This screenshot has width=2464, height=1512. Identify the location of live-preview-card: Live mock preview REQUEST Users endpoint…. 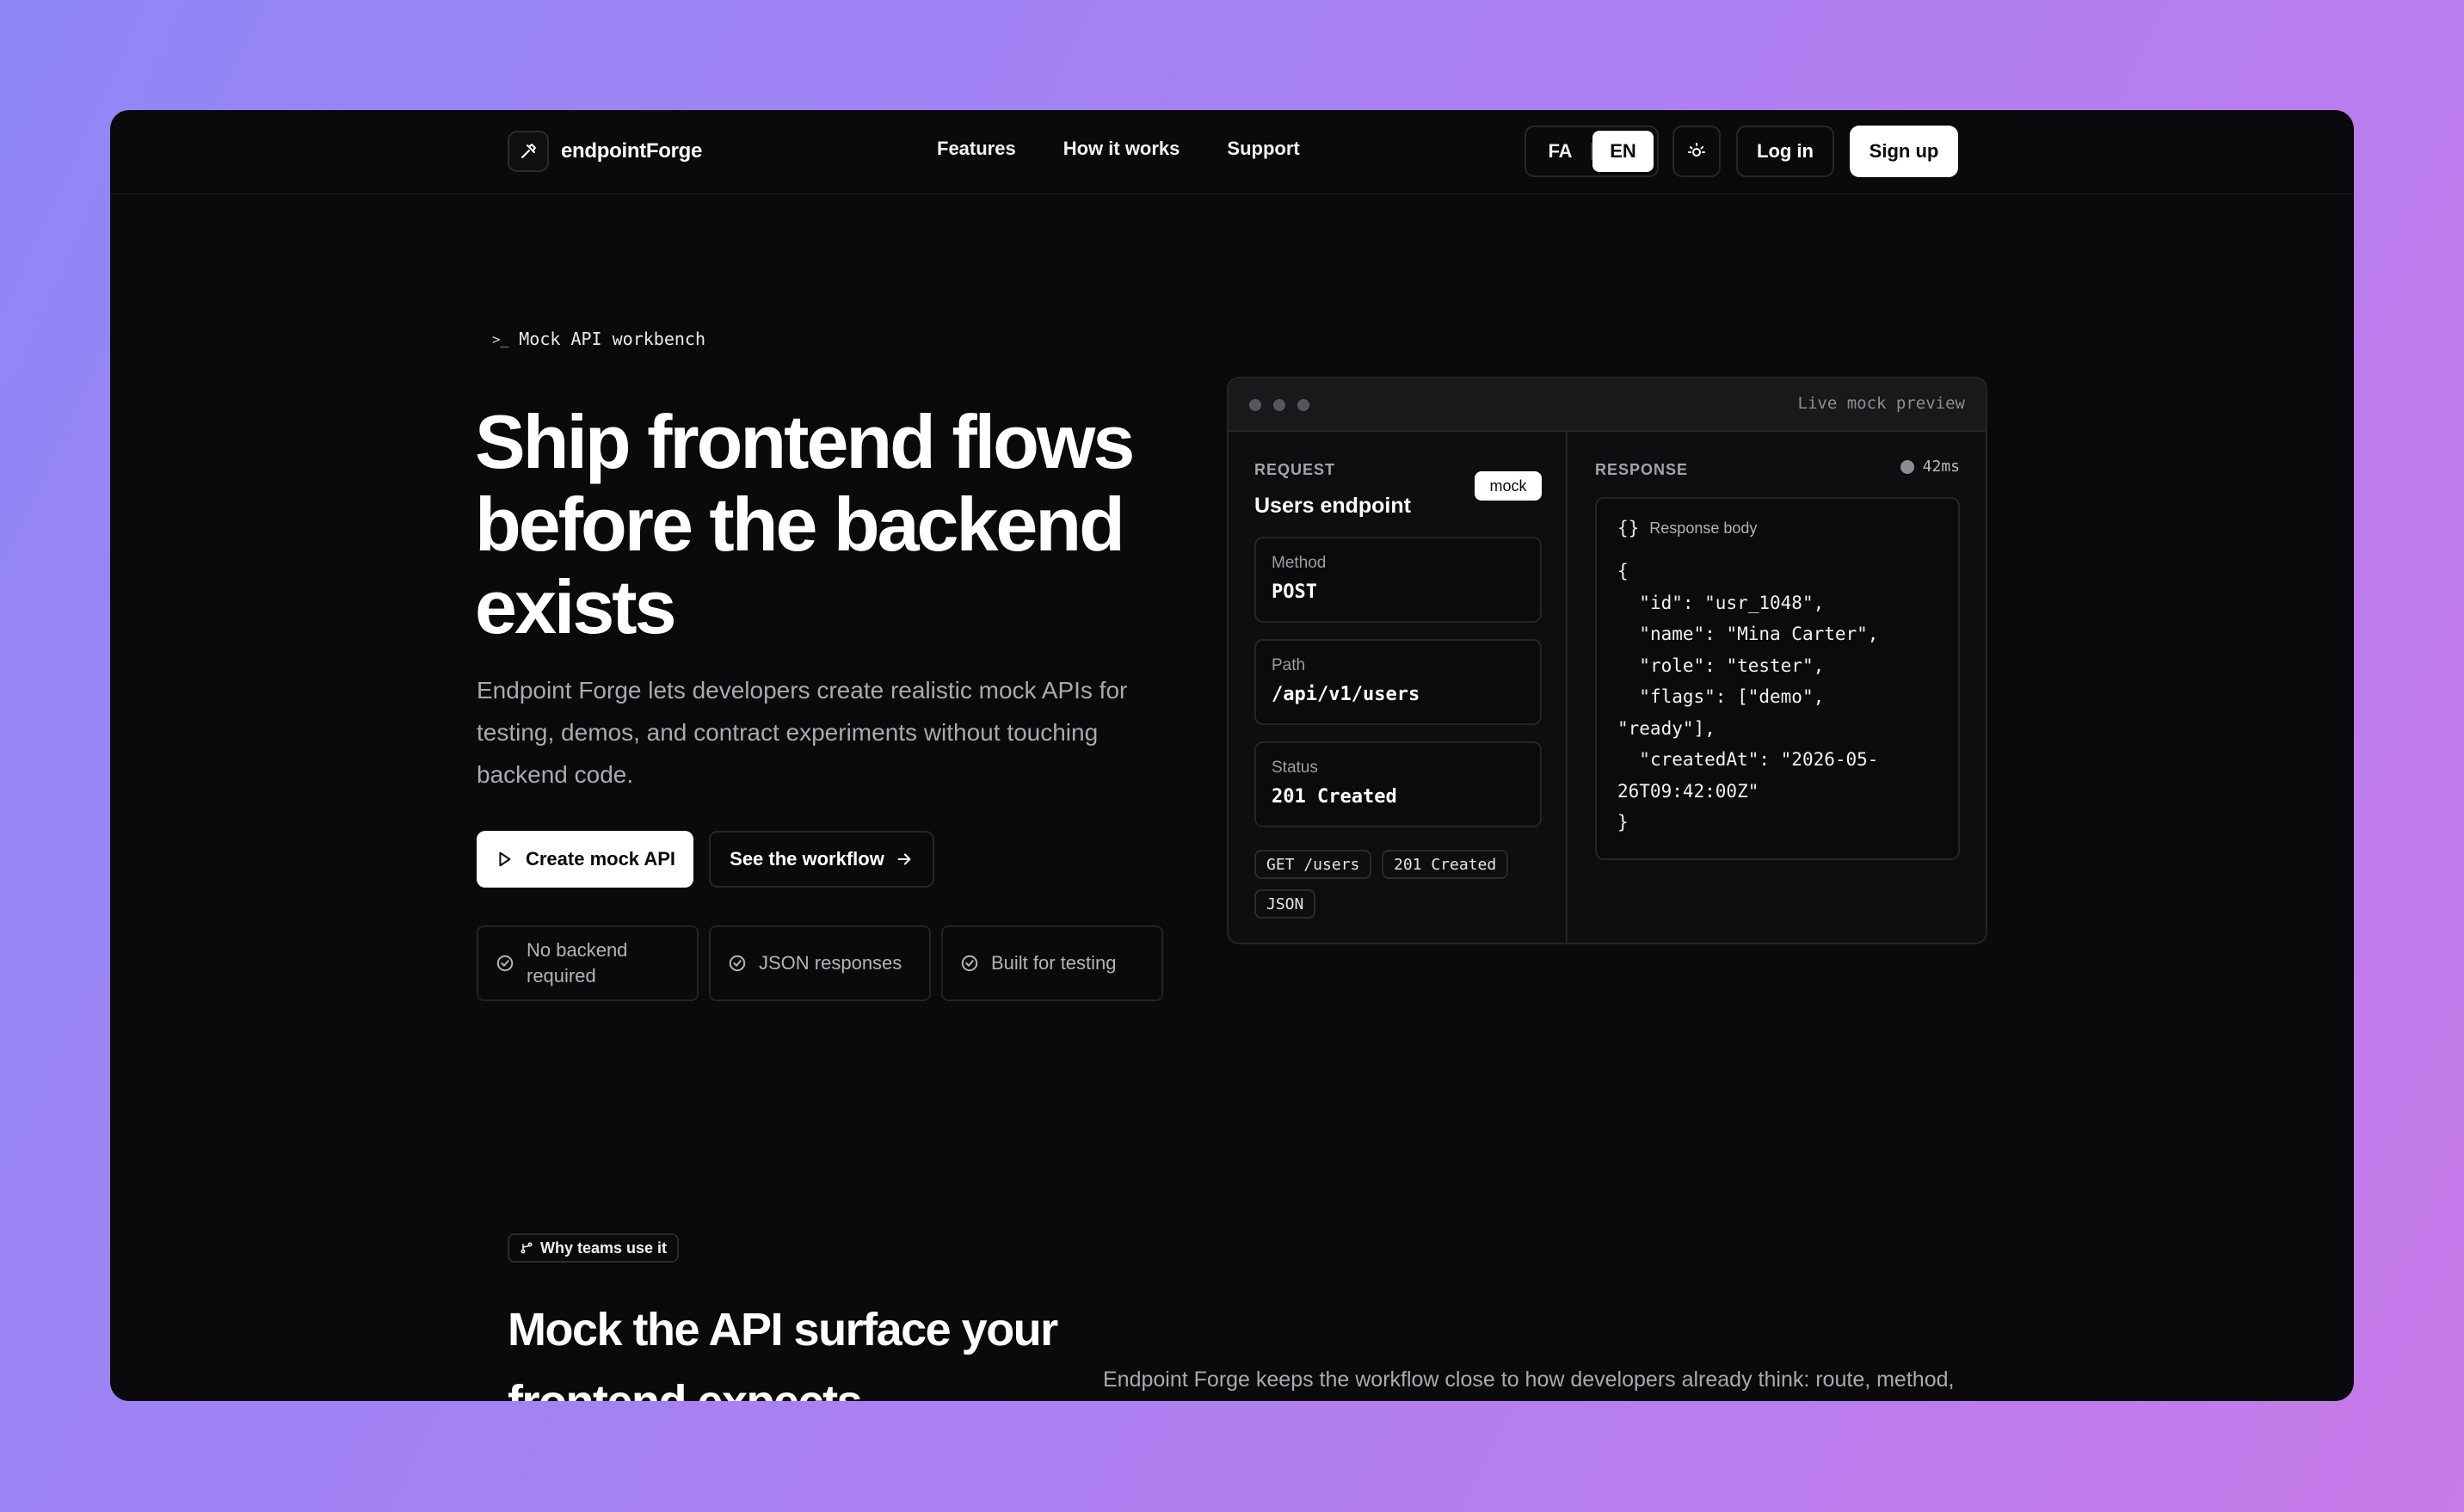
(1607, 661).